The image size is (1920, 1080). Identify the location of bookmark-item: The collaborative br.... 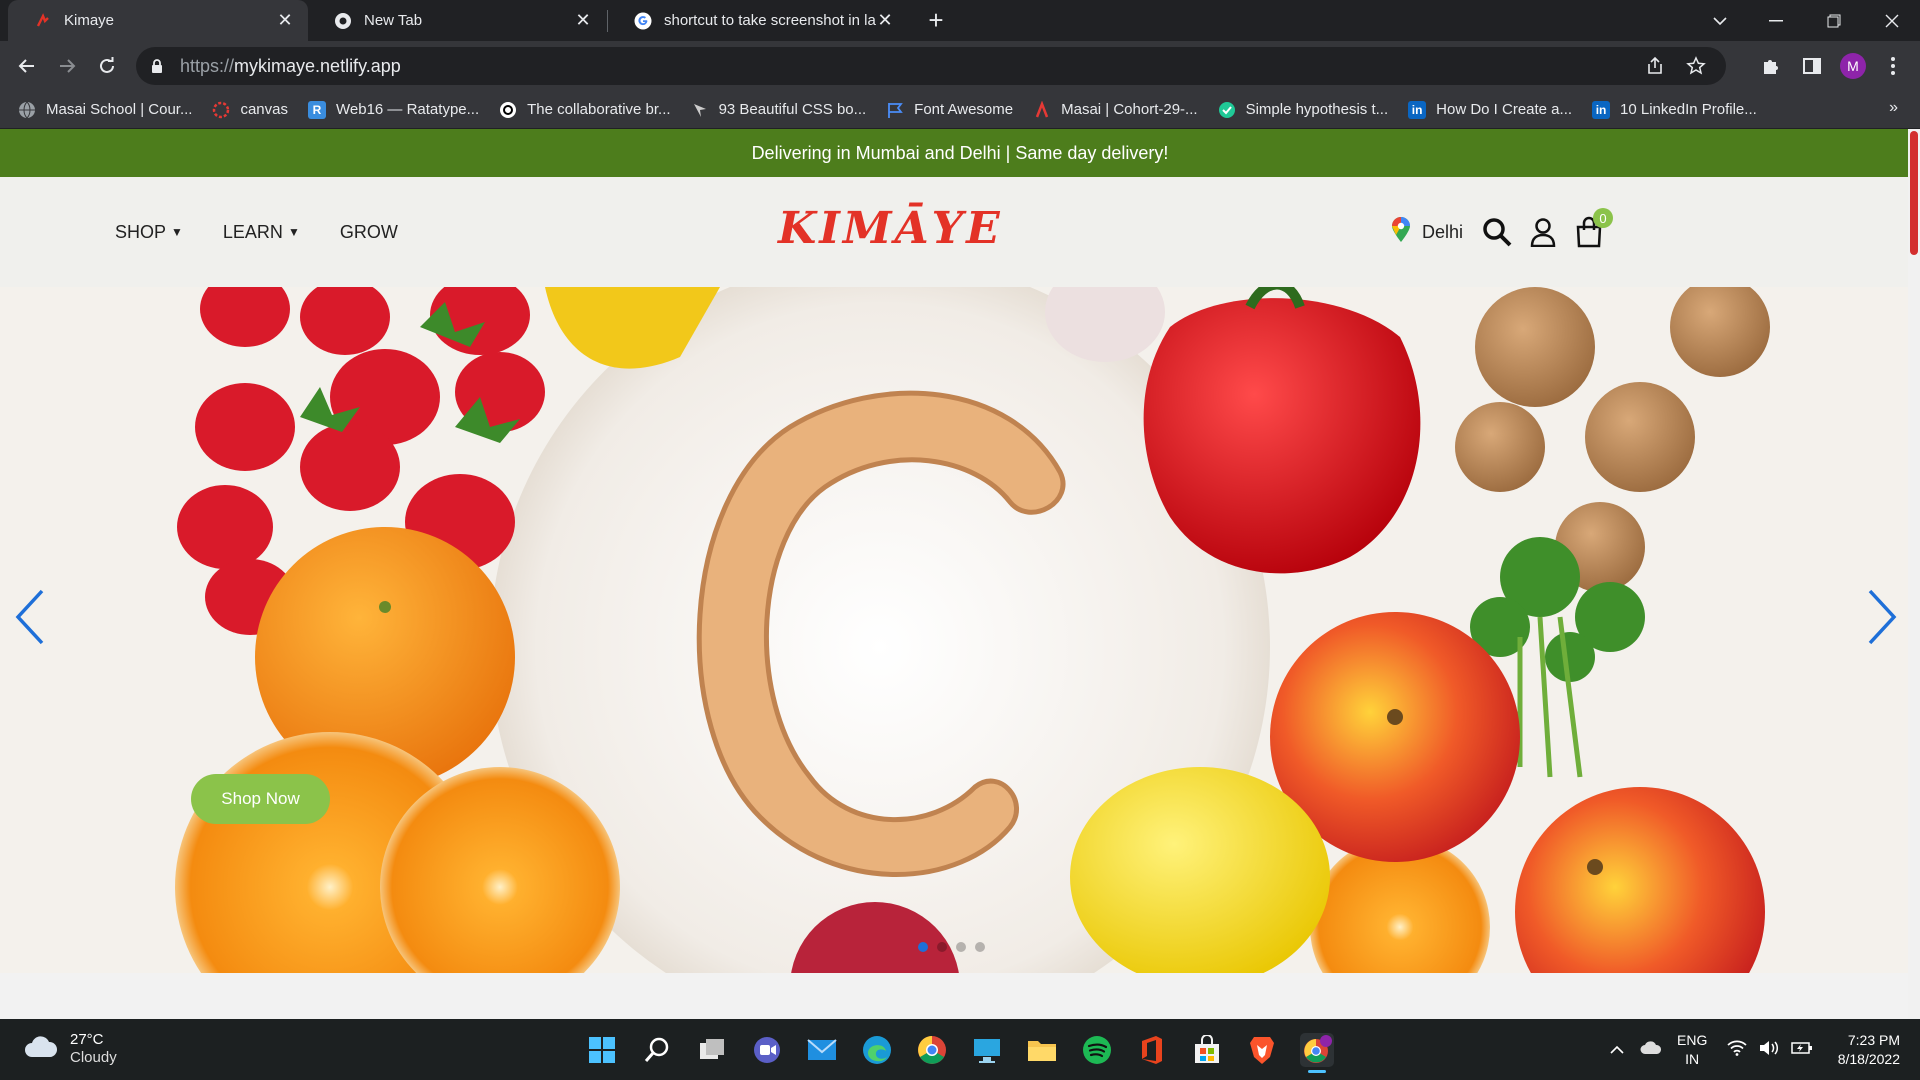
(585, 110).